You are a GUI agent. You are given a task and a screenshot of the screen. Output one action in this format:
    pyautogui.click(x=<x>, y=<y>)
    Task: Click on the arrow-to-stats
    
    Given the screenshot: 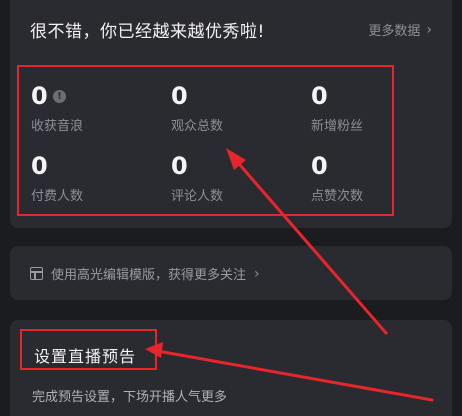 What is the action you would take?
    pyautogui.click(x=309, y=245)
    